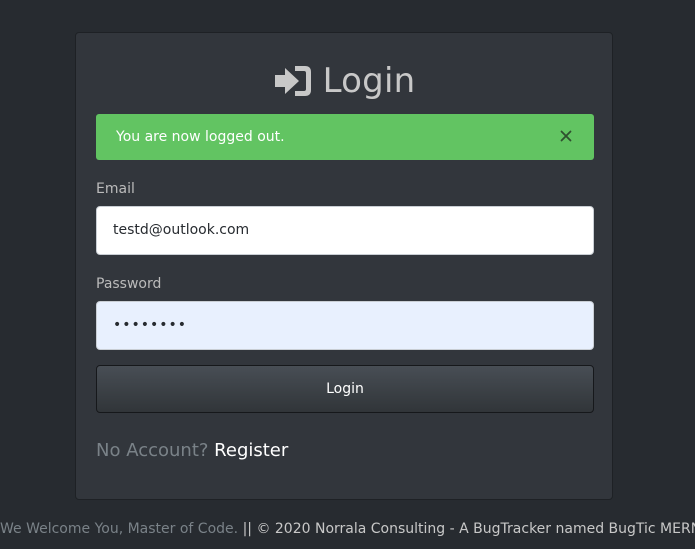 The image size is (695, 549). Describe the element at coordinates (200, 137) in the screenshot. I see `alert-message: You are now logged out.` at that location.